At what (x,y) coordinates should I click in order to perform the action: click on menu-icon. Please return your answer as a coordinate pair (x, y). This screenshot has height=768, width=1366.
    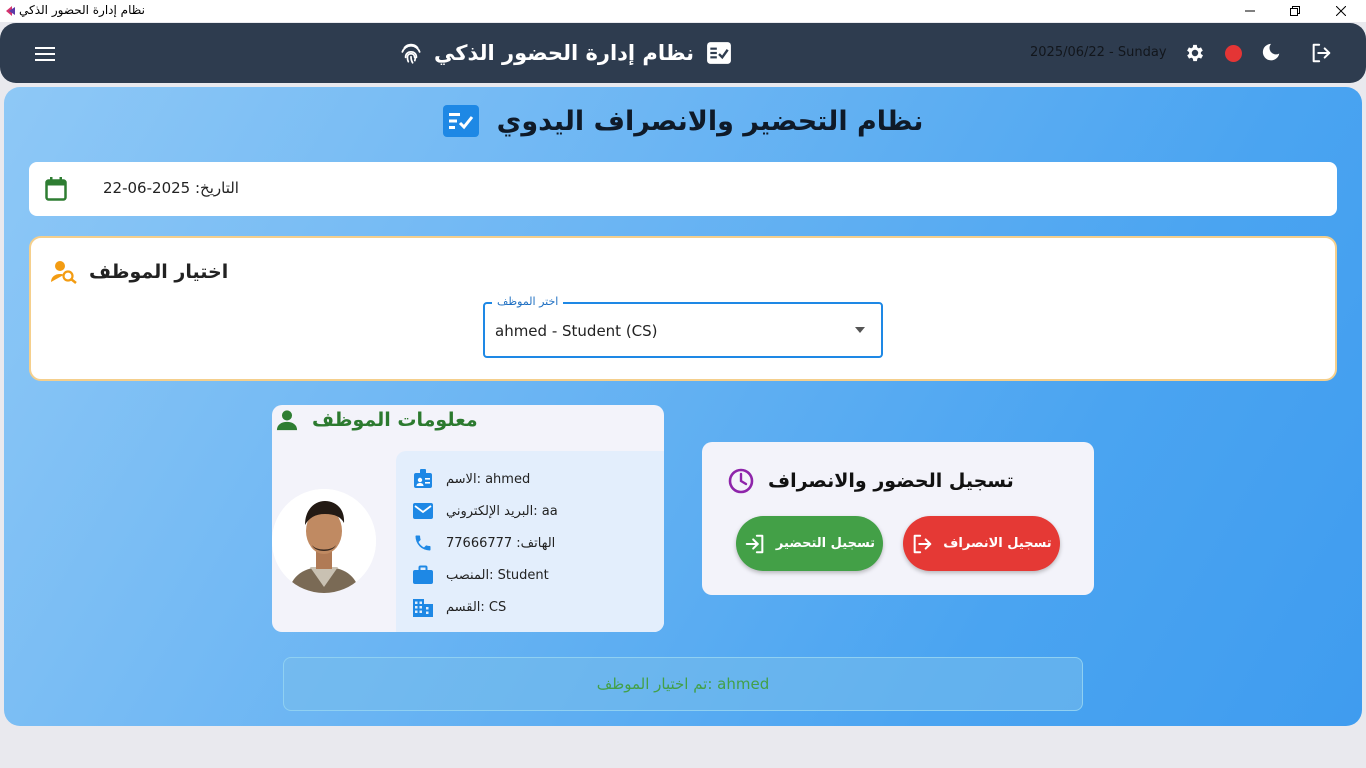
    Looking at the image, I should click on (45, 54).